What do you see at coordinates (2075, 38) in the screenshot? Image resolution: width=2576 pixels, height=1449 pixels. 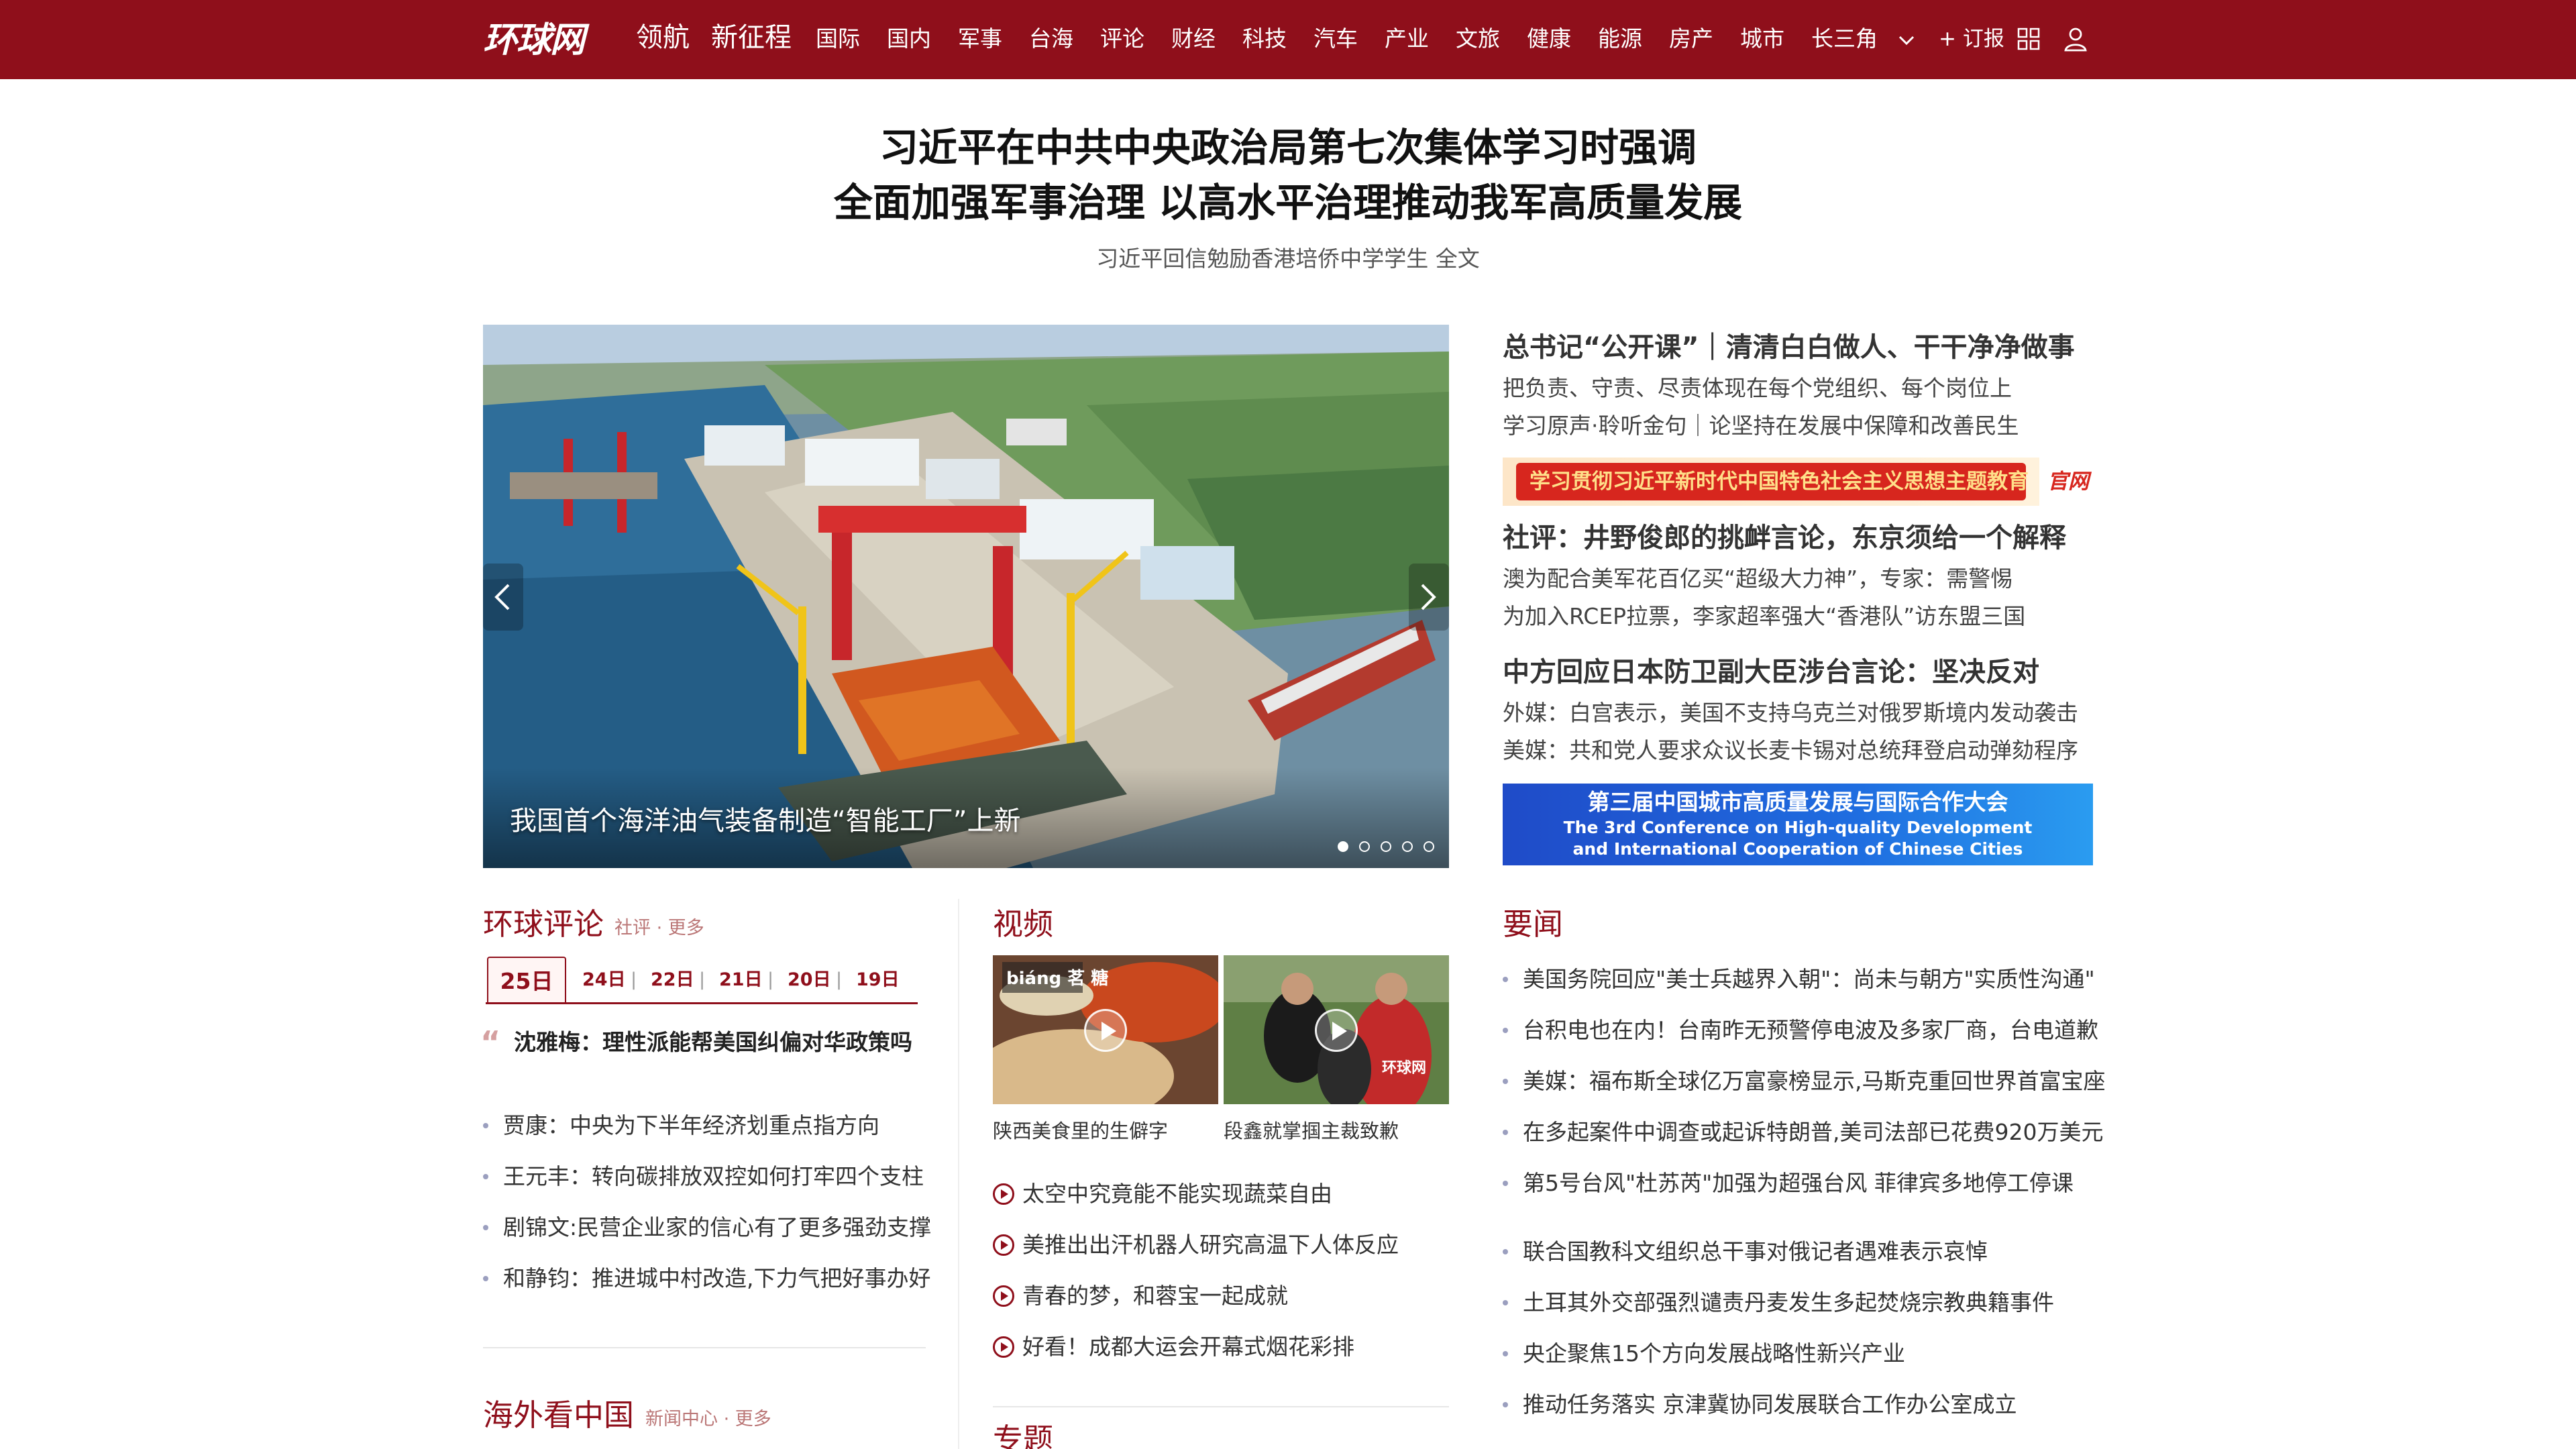 I see `user-icon` at bounding box center [2075, 38].